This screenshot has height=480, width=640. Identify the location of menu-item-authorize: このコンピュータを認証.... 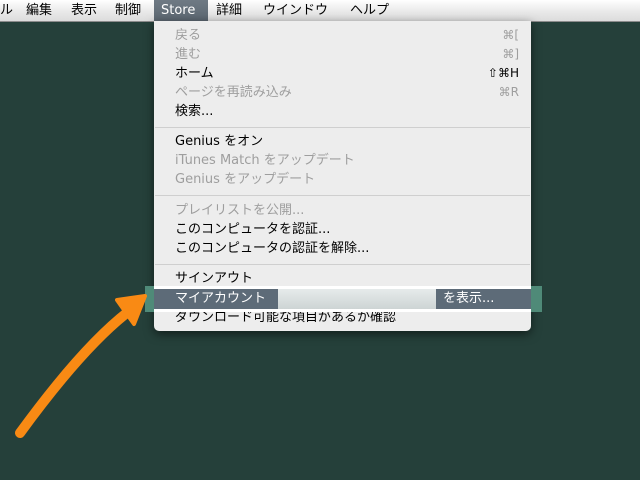
(342, 229).